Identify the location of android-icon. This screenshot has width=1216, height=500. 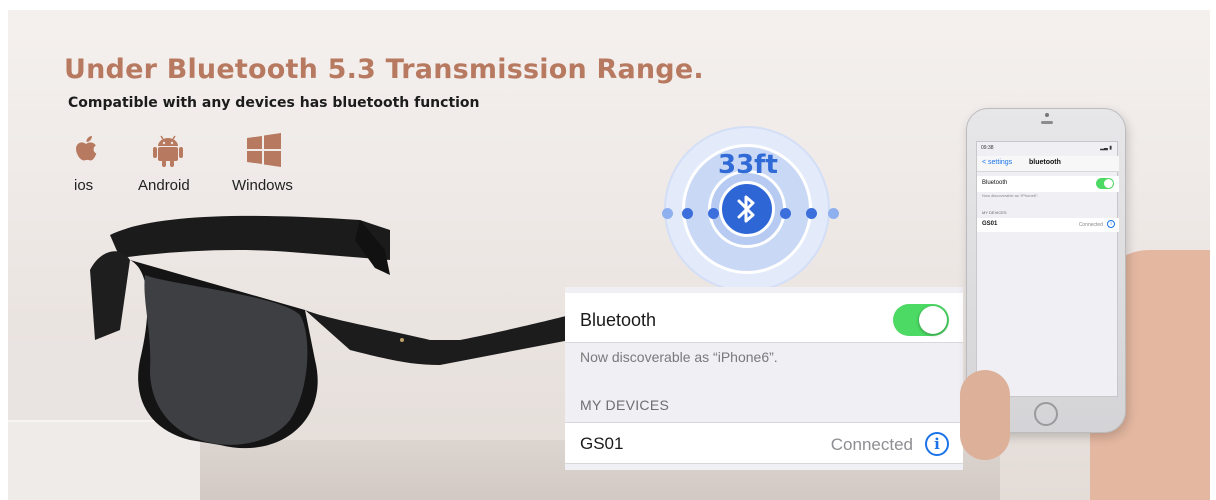
(168, 151).